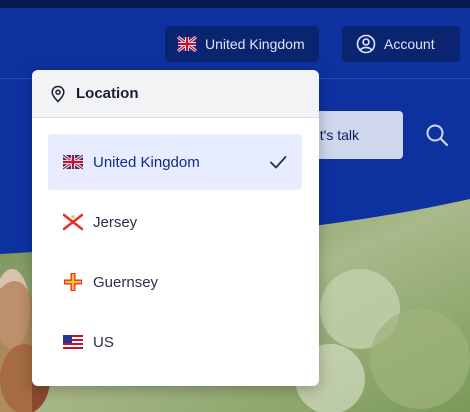  Describe the element at coordinates (175, 222) in the screenshot. I see `location-option-jersey: Jersey` at that location.